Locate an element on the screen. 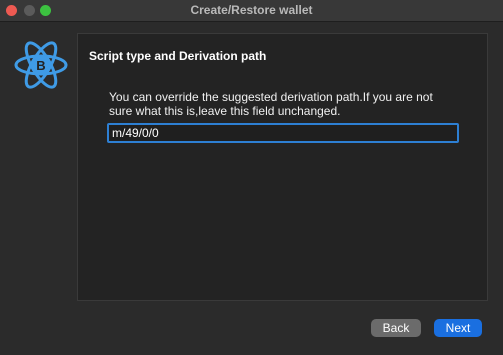 This screenshot has height=355, width=503. title-bar: Create/Restore wallet is located at coordinates (251, 11).